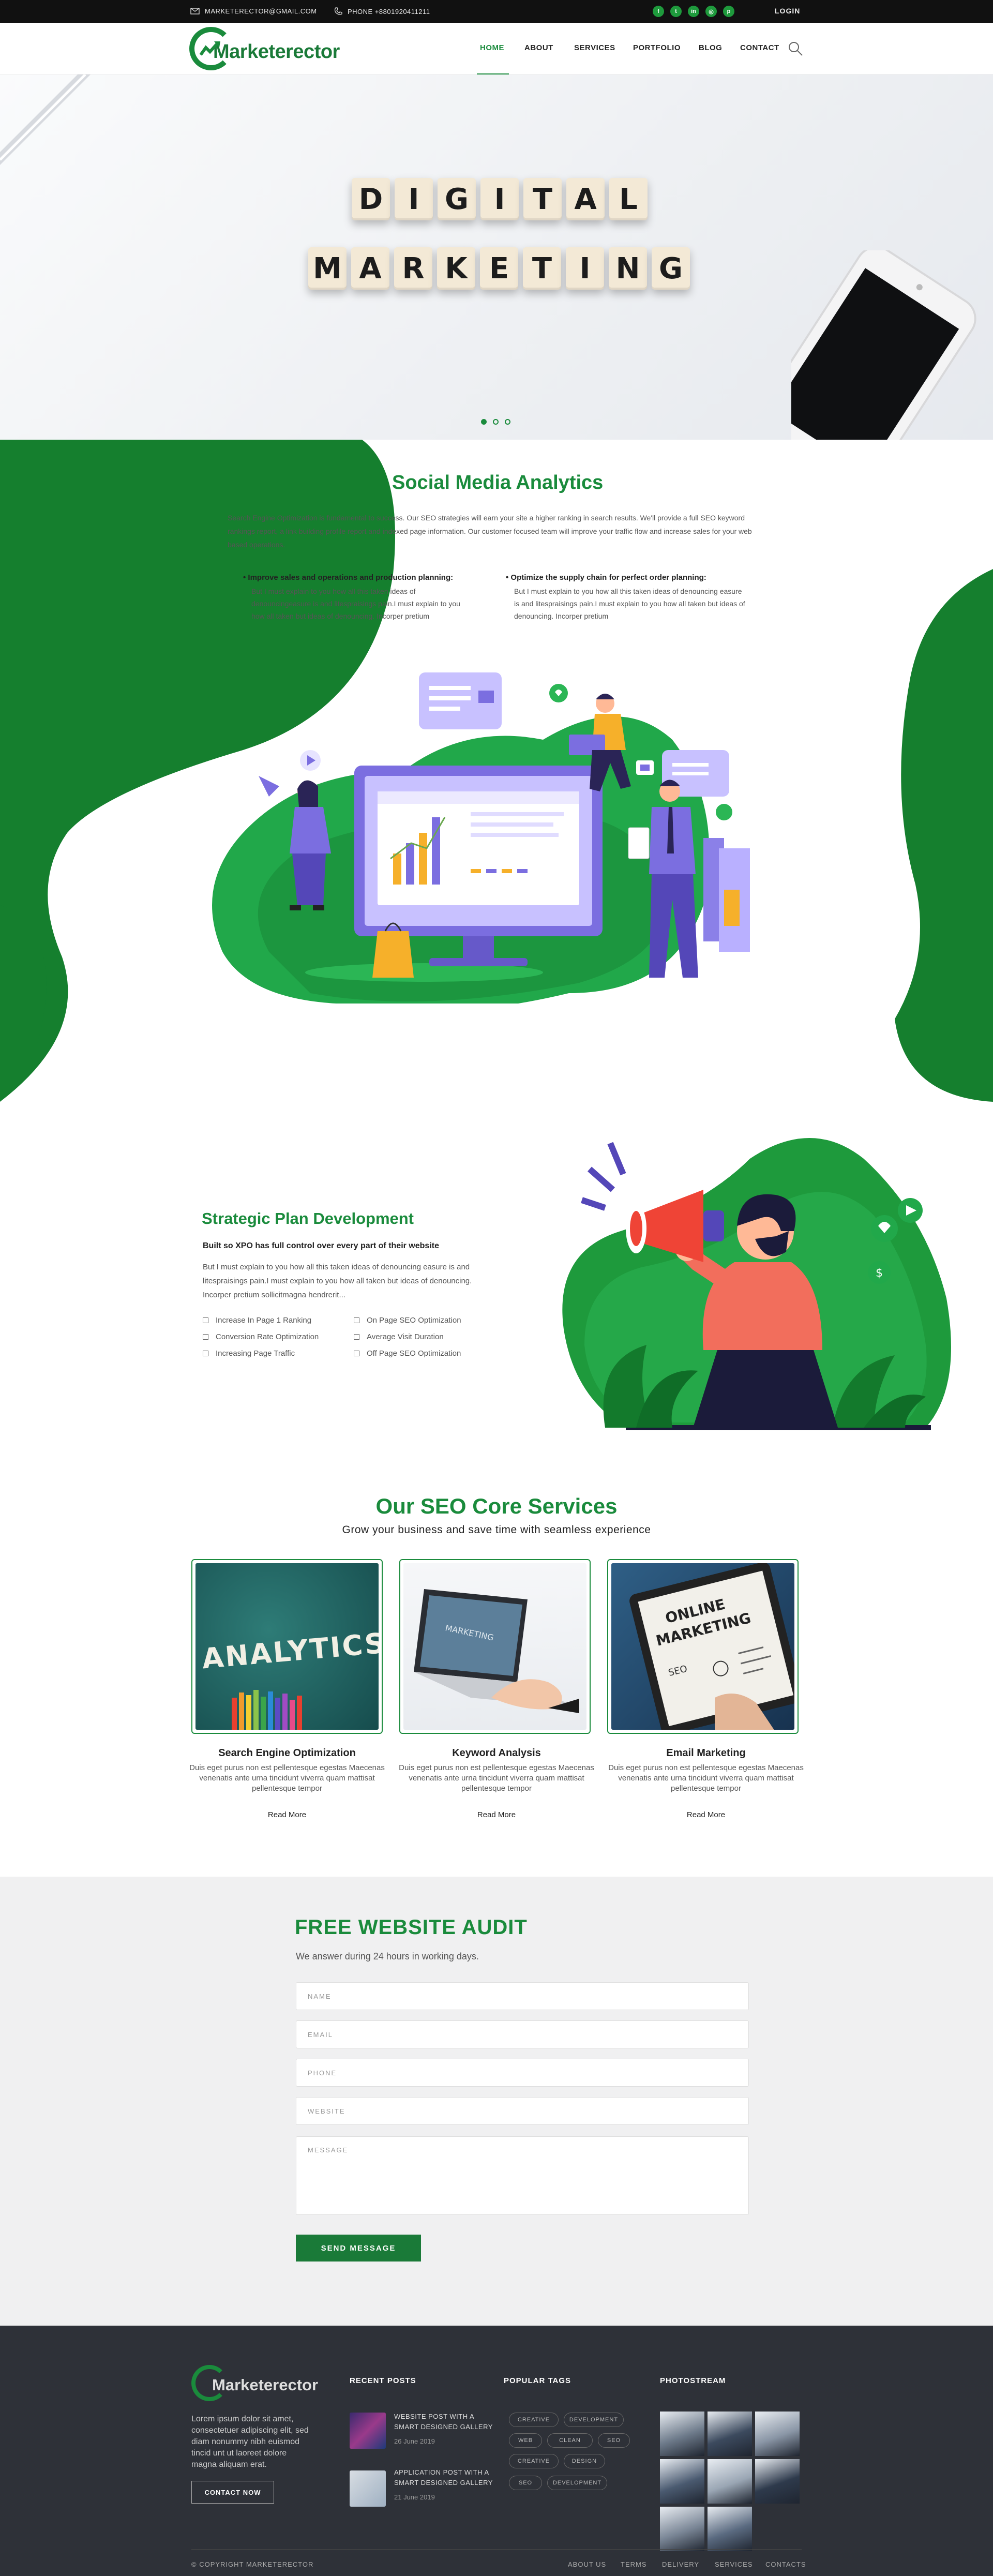  I want to click on search-icon, so click(796, 48).